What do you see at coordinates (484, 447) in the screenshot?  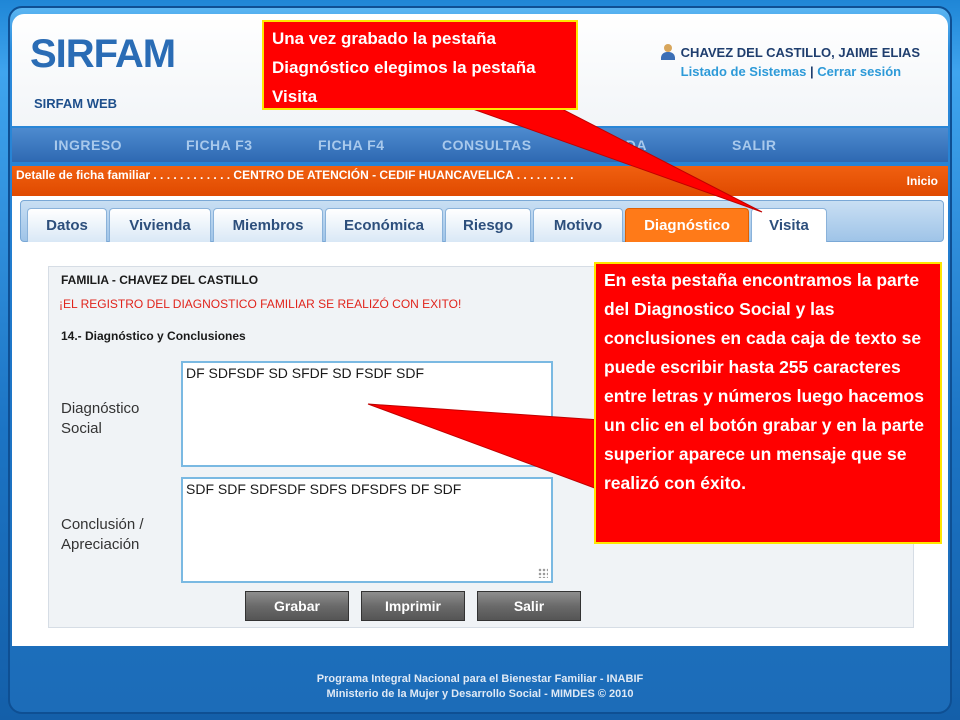 I see `right-callout-pointer` at bounding box center [484, 447].